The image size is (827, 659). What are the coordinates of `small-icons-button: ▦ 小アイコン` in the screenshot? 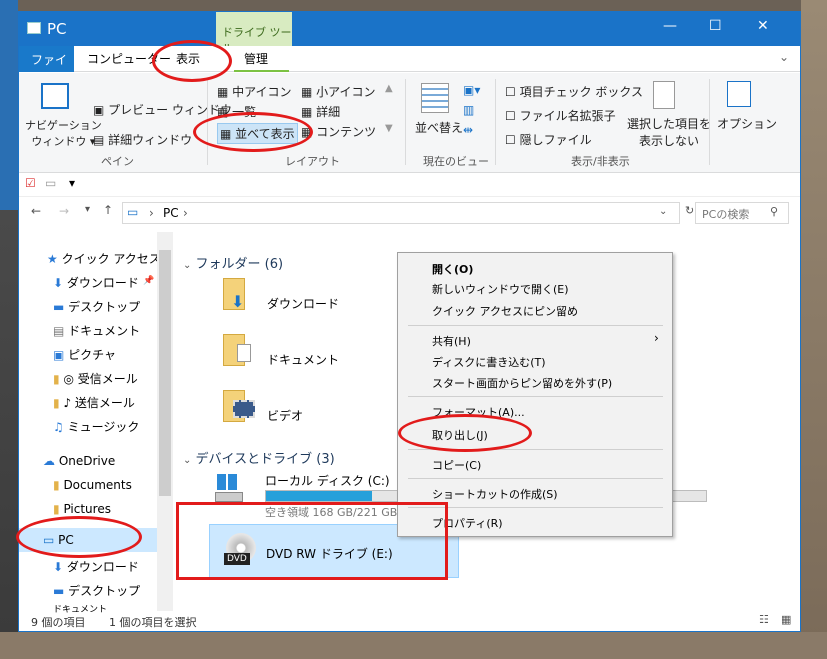 It's located at (338, 91).